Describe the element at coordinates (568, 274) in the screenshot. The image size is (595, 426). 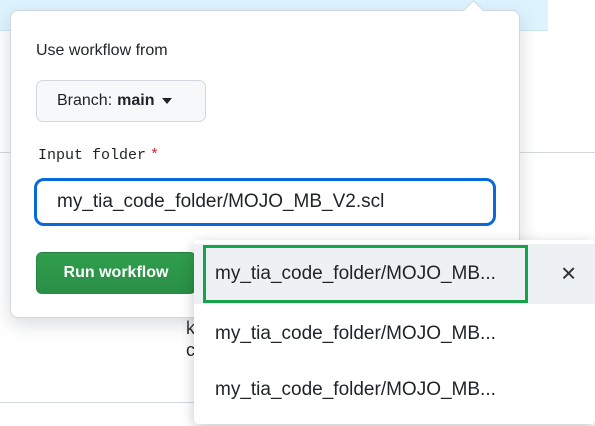
I see `close-icon: ✕` at that location.